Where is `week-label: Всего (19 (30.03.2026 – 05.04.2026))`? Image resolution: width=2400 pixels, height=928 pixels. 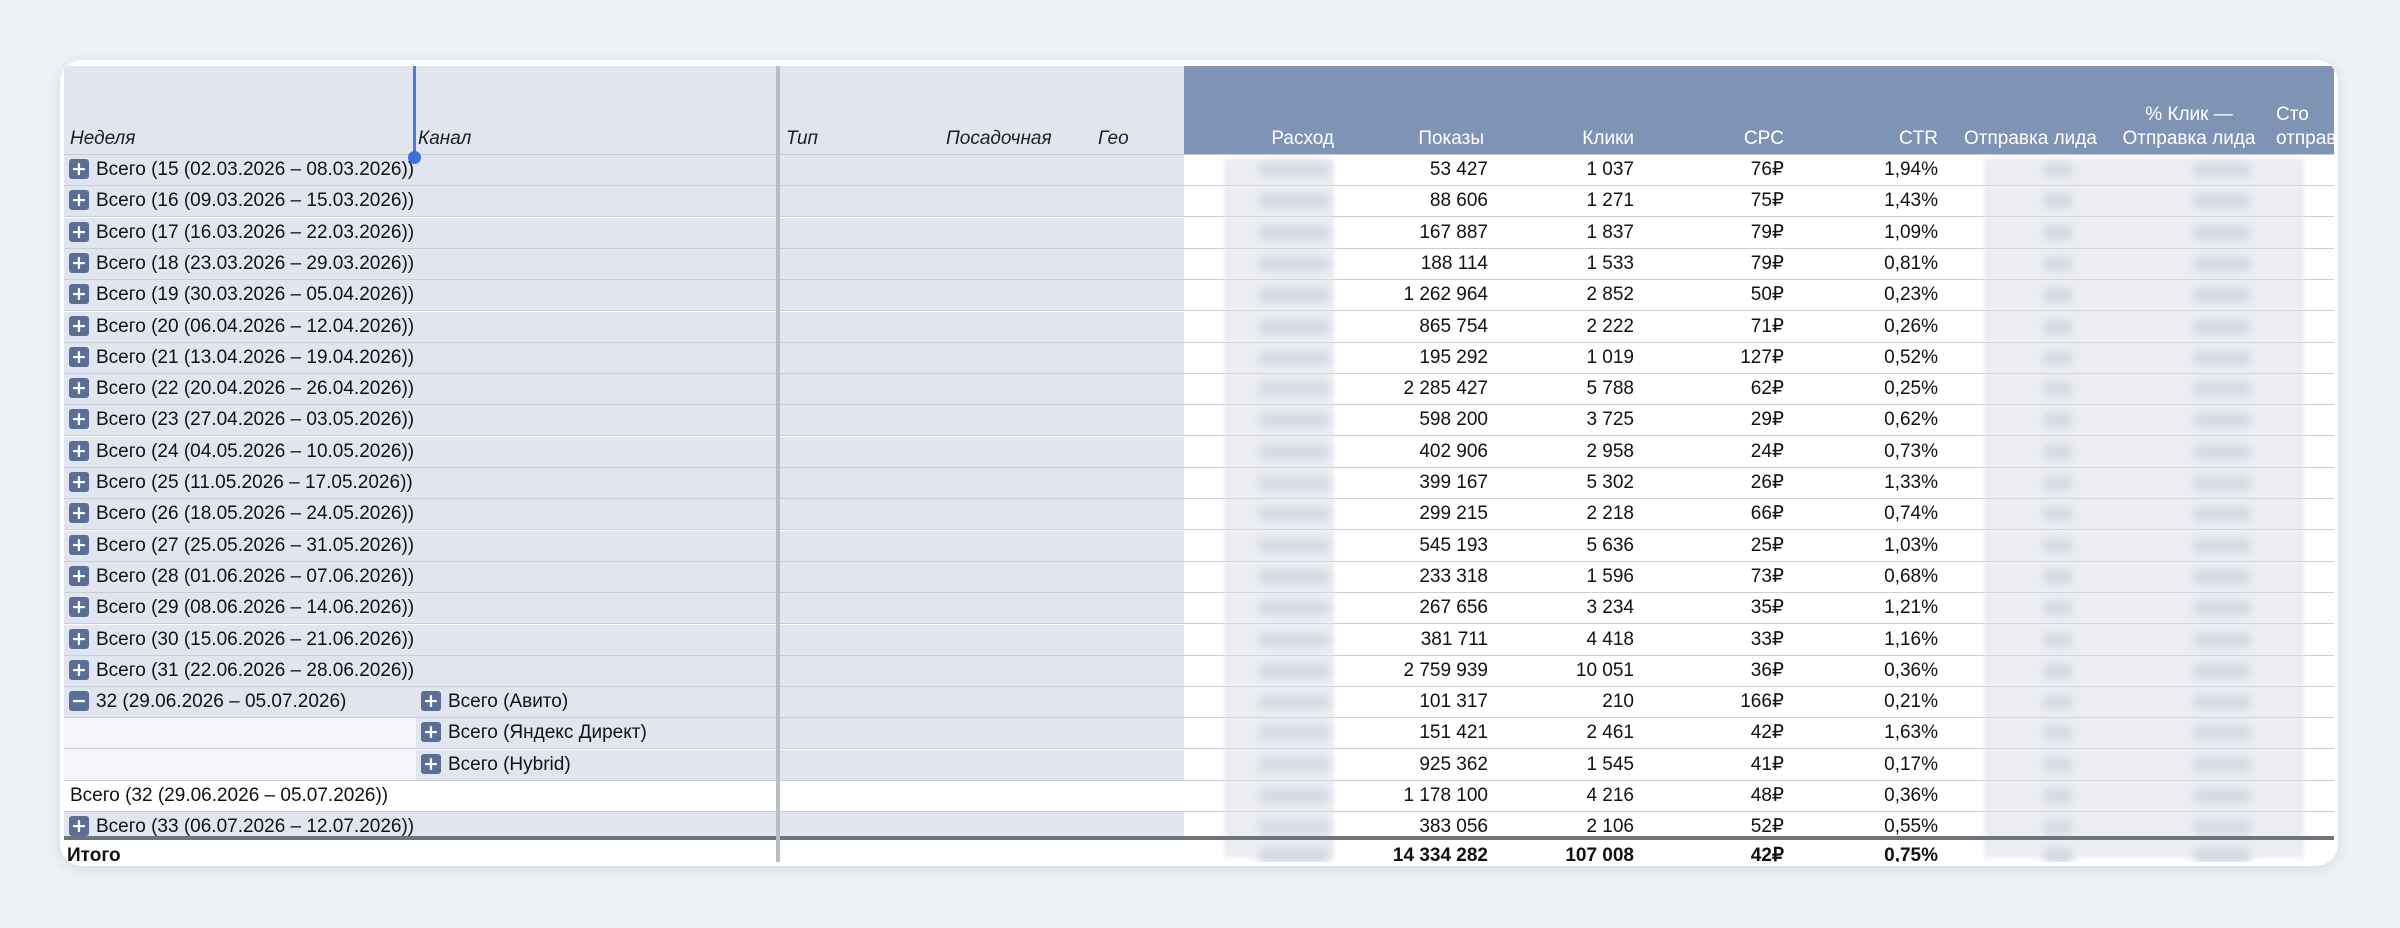 week-label: Всего (19 (30.03.2026 – 05.04.2026)) is located at coordinates (255, 295).